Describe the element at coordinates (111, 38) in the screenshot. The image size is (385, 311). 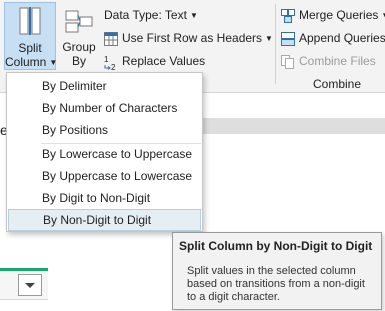
I see `table-headers-icon` at that location.